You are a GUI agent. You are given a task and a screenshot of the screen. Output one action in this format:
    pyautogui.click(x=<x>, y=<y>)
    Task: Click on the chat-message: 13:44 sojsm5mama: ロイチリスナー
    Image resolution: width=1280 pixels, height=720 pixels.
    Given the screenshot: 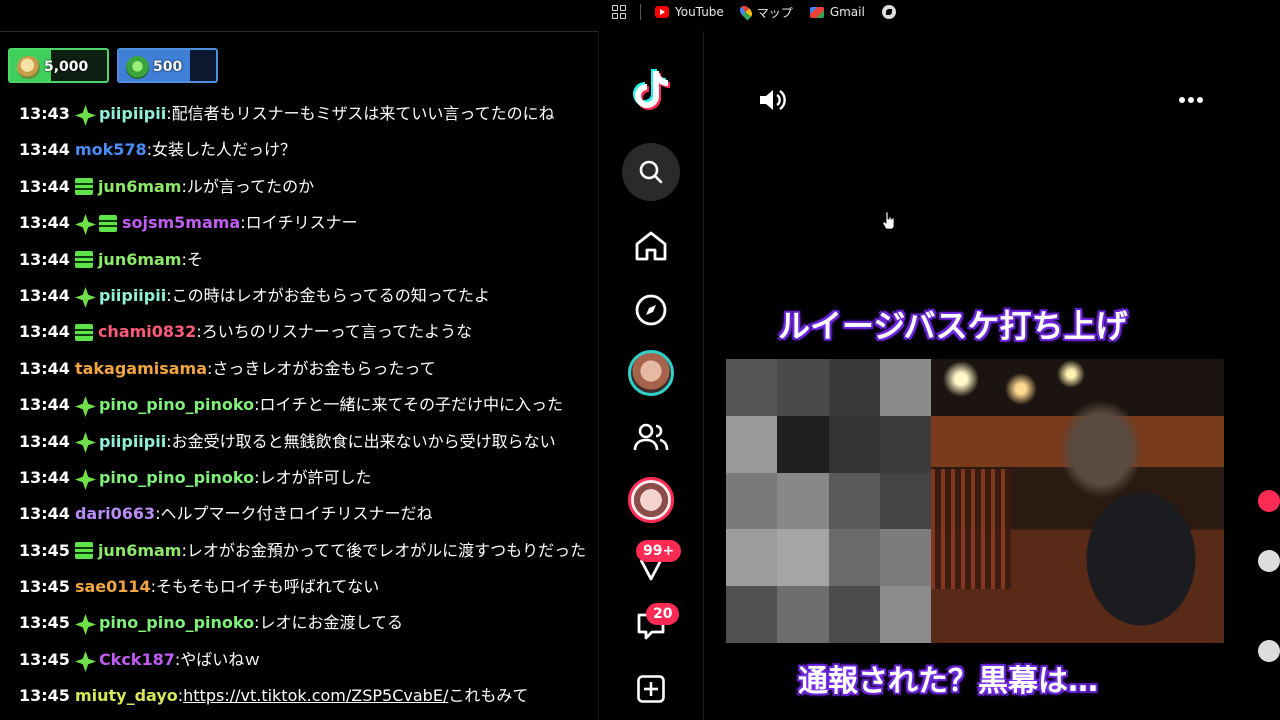 What is the action you would take?
    pyautogui.click(x=308, y=223)
    